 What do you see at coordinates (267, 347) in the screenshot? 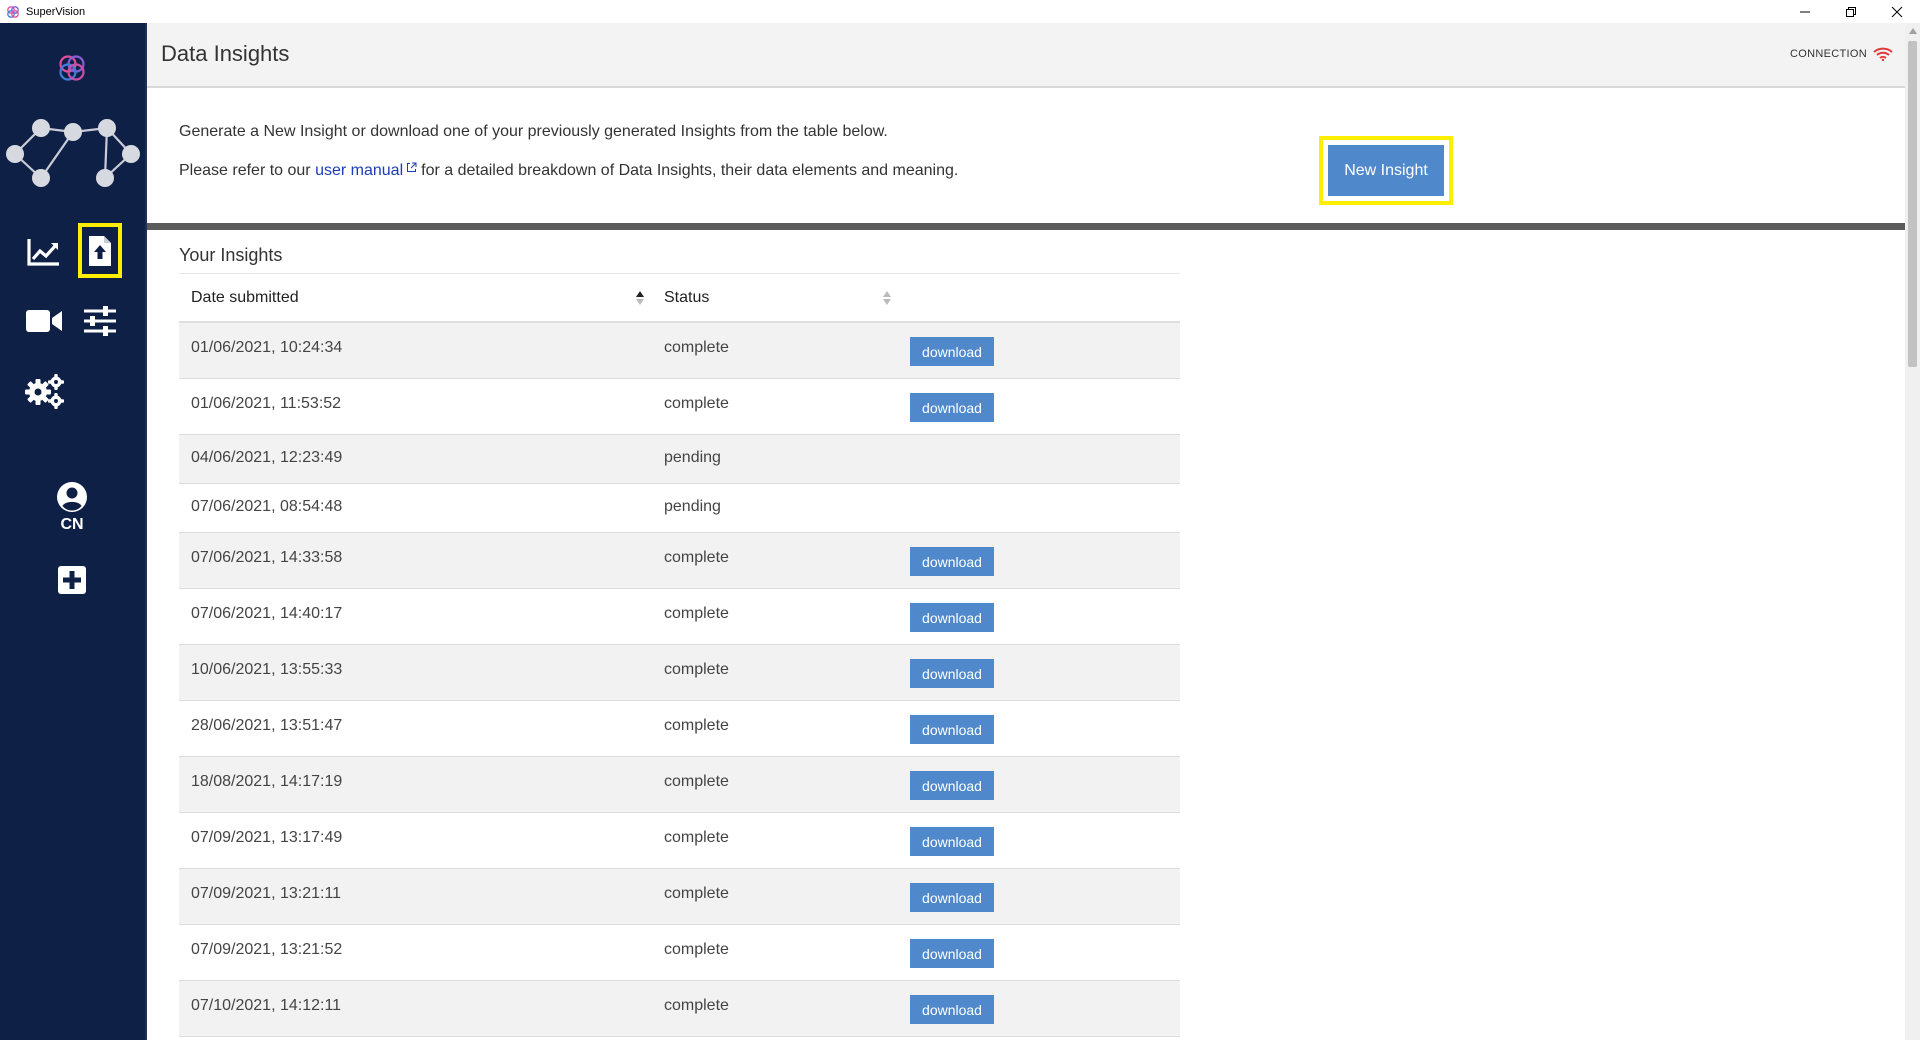
I see `cell-date-submitted: 01/06/2021, 10:24:34` at bounding box center [267, 347].